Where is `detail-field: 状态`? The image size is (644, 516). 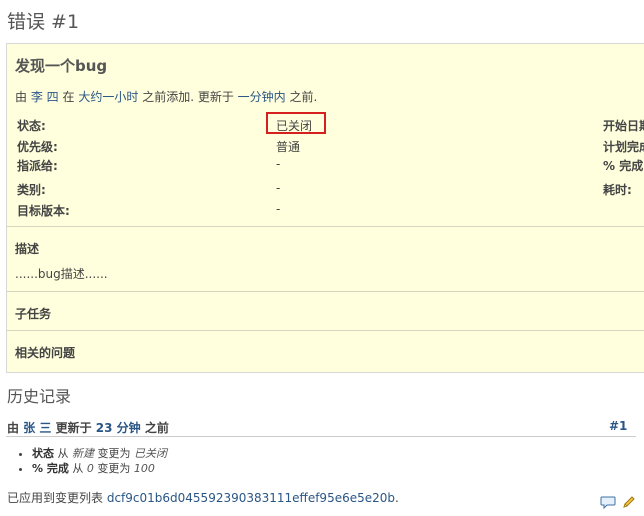
detail-field: 状态 is located at coordinates (43, 453).